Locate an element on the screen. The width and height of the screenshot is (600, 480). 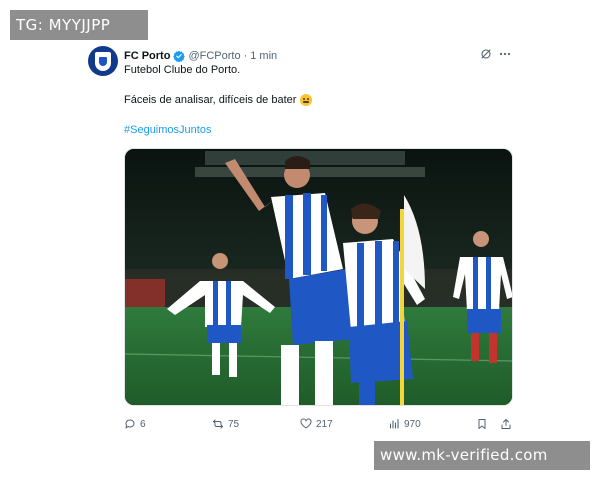
share-icon is located at coordinates (506, 424).